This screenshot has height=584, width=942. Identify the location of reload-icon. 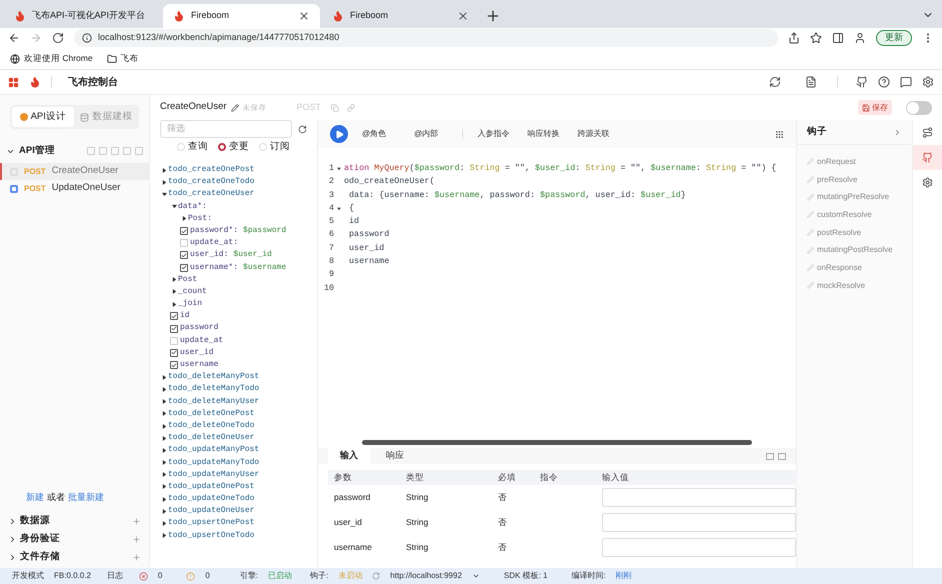
(58, 38).